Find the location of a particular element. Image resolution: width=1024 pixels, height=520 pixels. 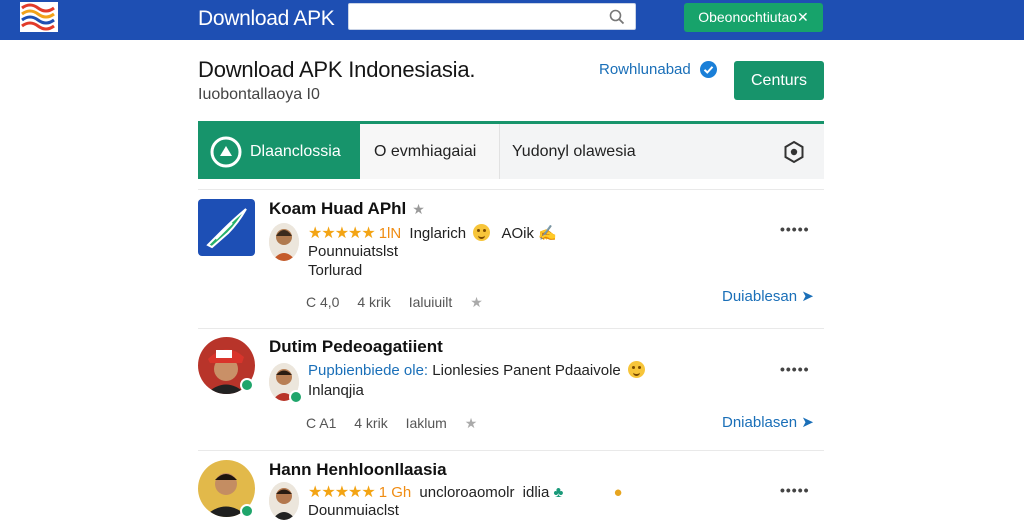

page-title: Download APK Indonesiasia. is located at coordinates (336, 70).